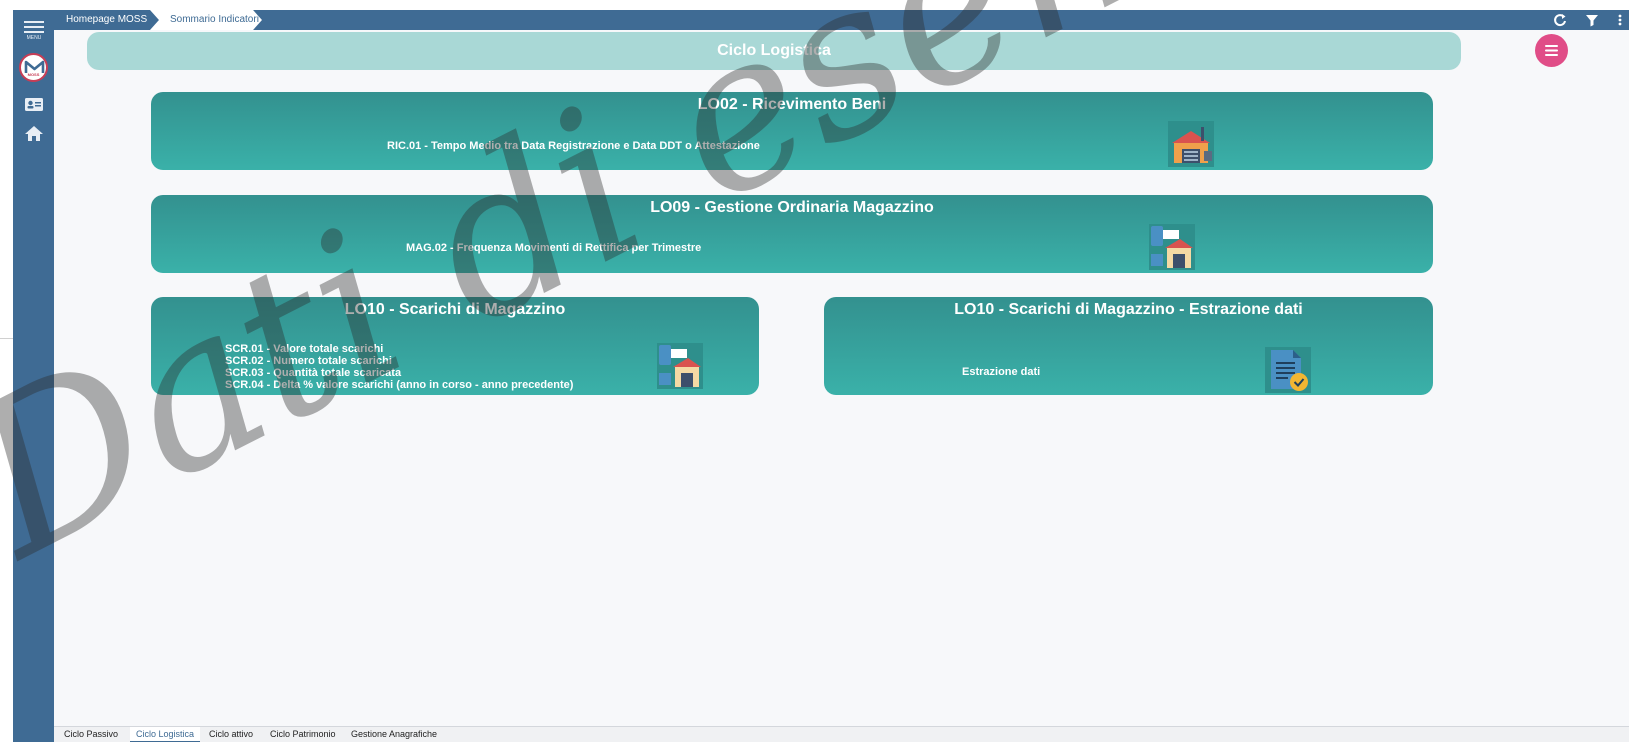 Image resolution: width=1629 pixels, height=742 pixels. What do you see at coordinates (34, 38) in the screenshot?
I see `menu-caption: MENU` at bounding box center [34, 38].